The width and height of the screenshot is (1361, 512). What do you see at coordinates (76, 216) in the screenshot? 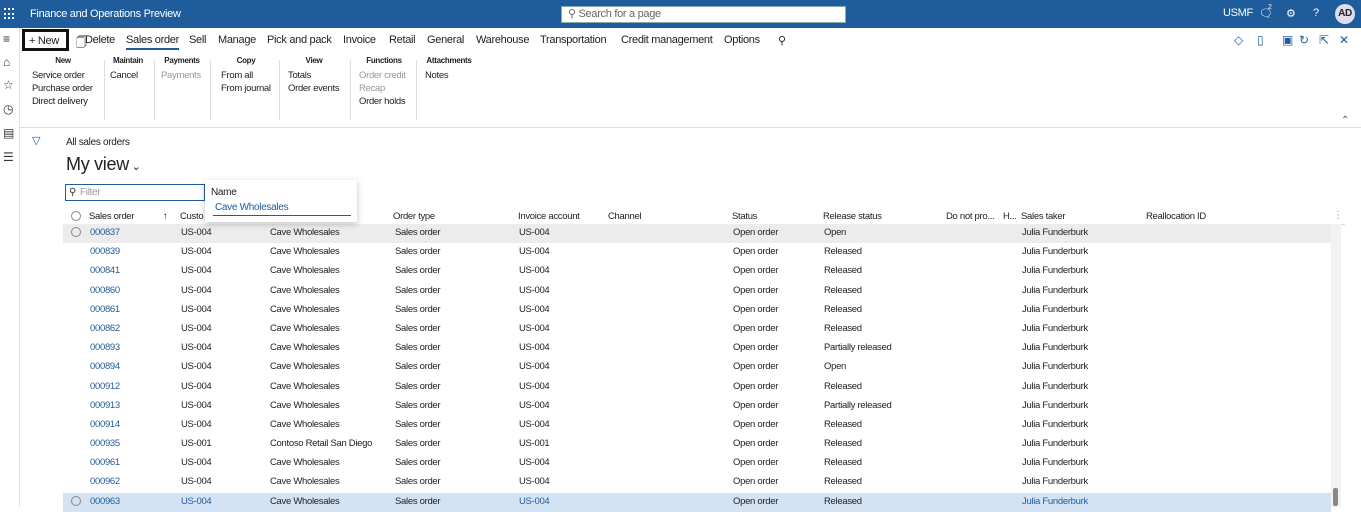
I see `select-all-radio` at bounding box center [76, 216].